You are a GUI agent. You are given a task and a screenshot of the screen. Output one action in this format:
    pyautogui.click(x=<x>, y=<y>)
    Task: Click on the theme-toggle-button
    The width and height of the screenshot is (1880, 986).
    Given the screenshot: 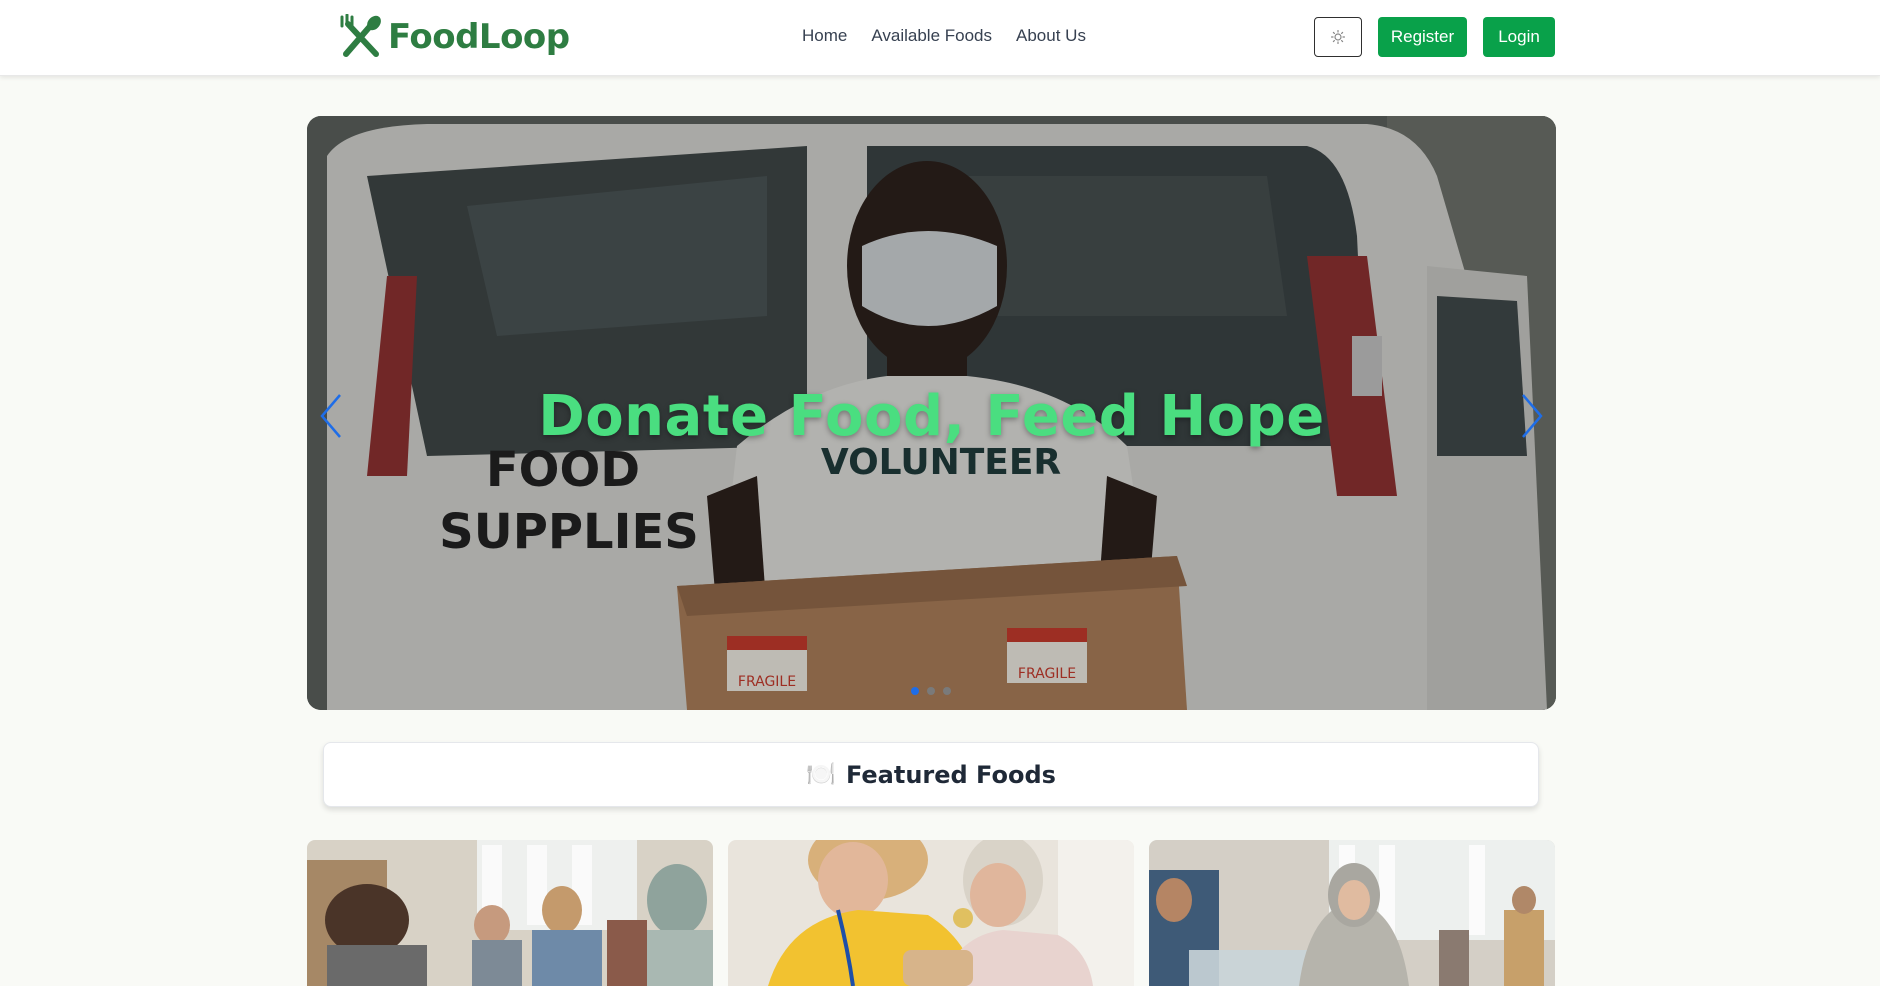 What is the action you would take?
    pyautogui.click(x=1338, y=37)
    